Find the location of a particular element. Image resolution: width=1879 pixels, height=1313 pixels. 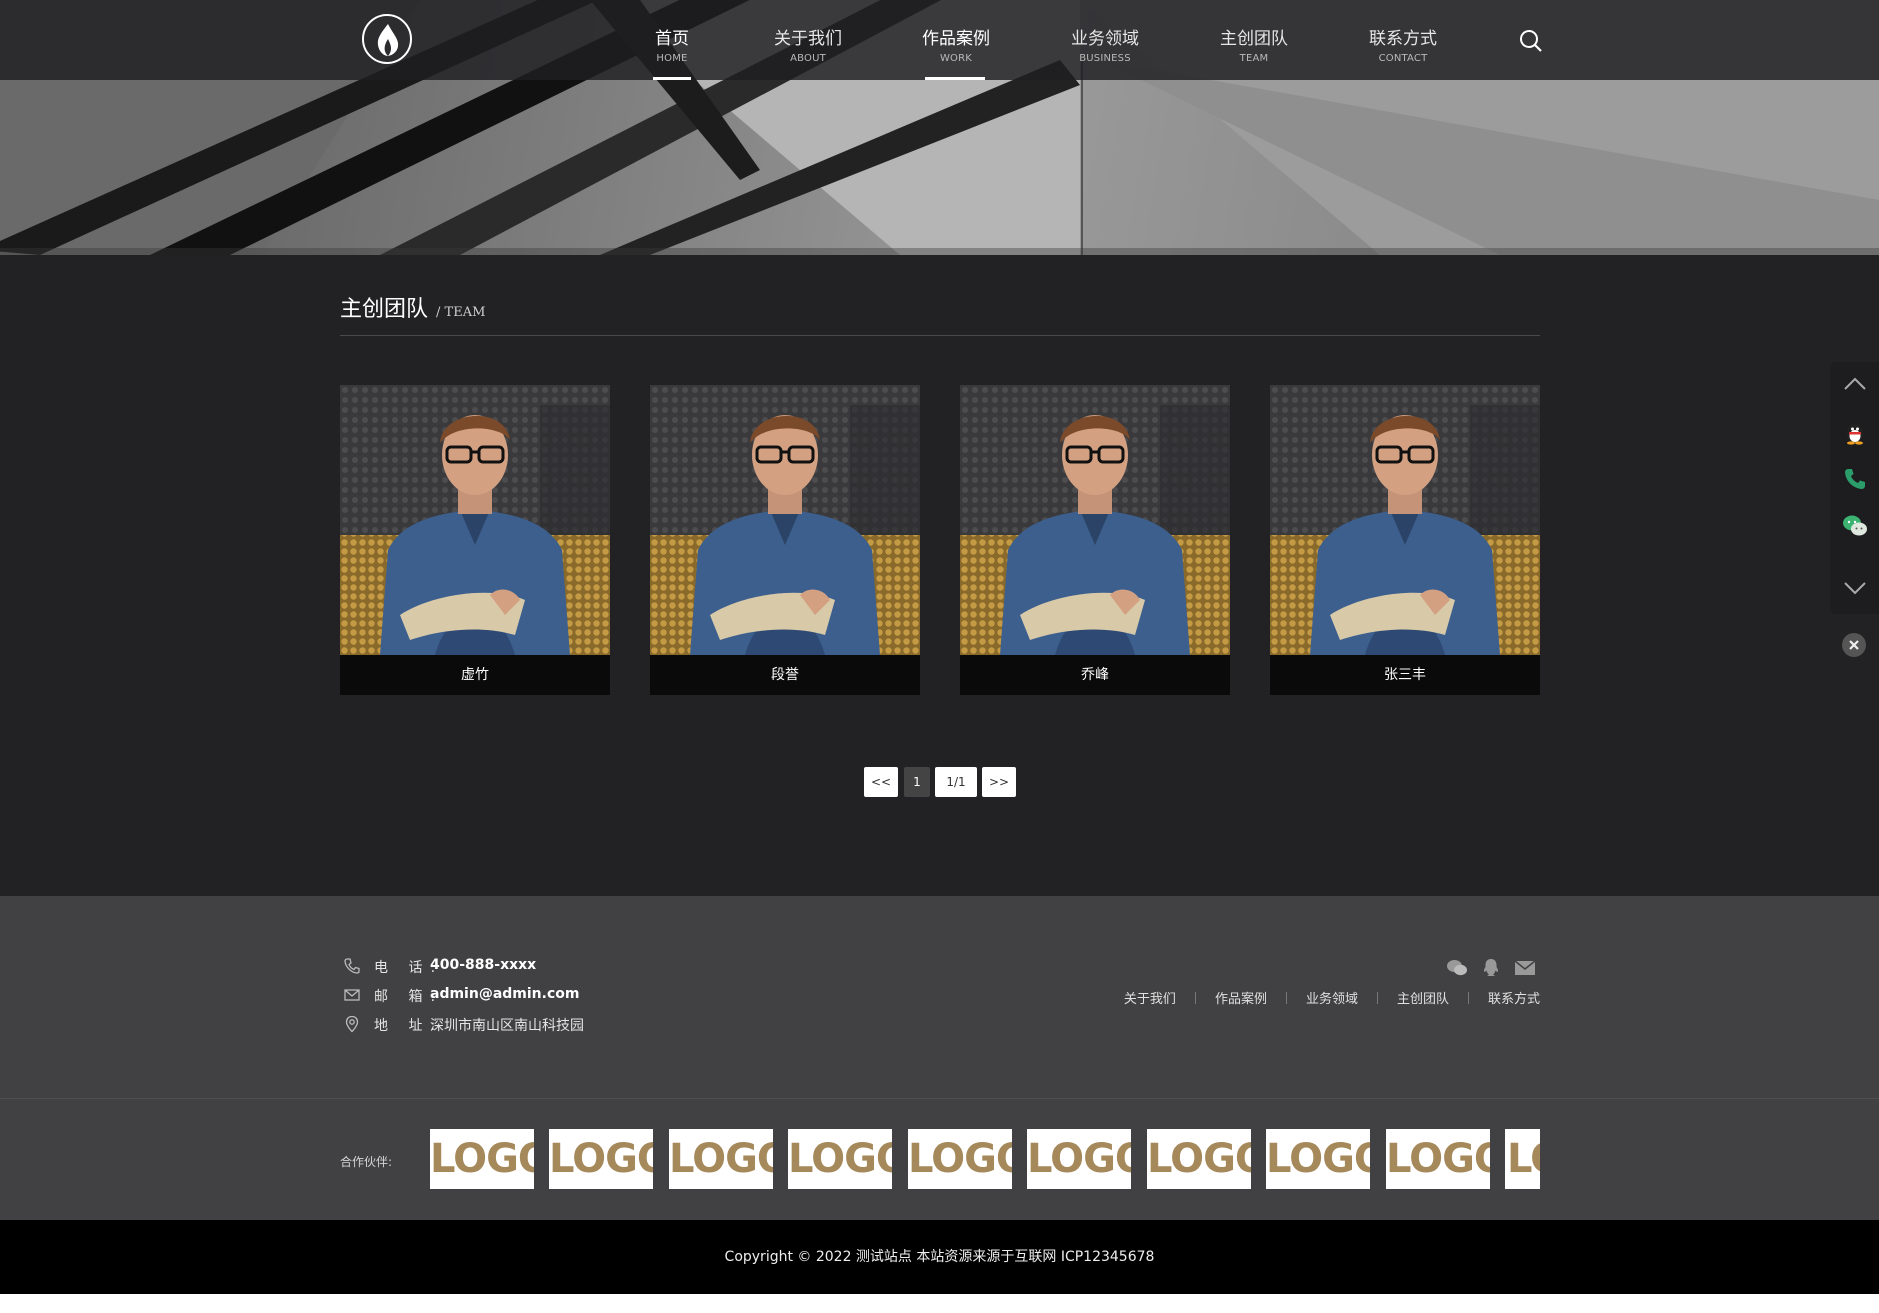

nav-about-label: 关于我们 is located at coordinates (808, 39).